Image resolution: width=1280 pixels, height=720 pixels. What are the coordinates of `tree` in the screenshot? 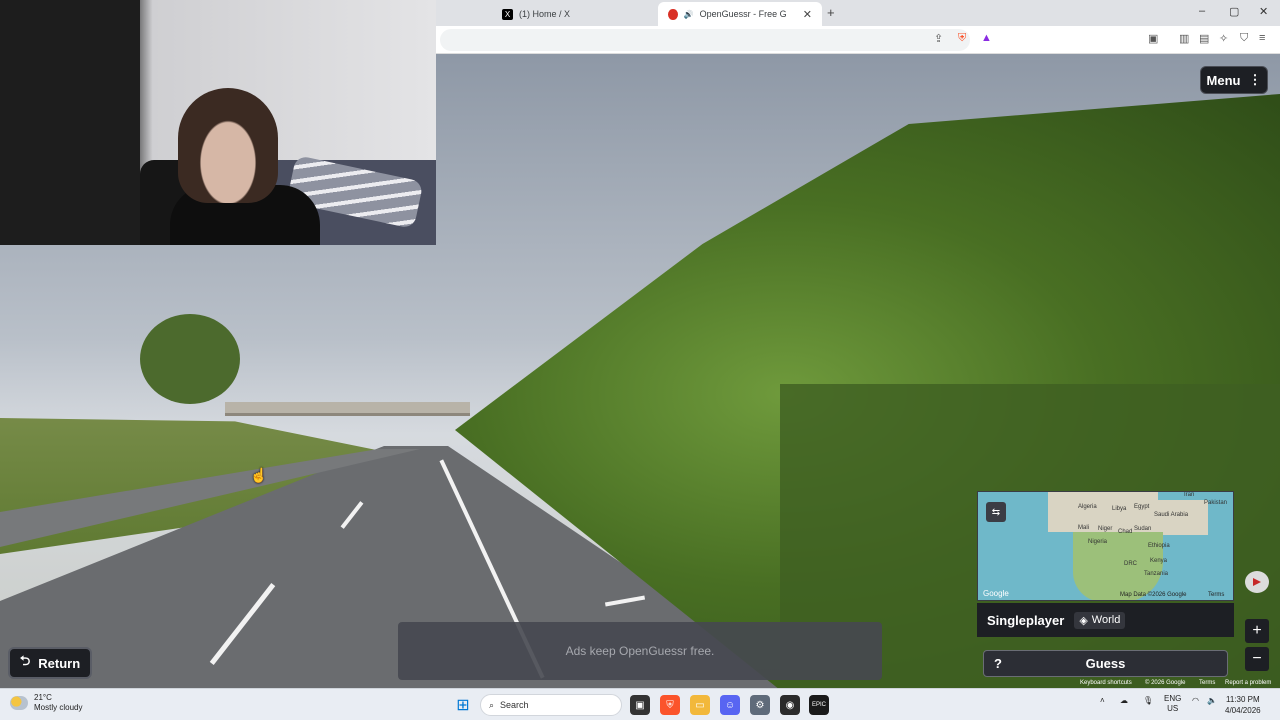 It's located at (190, 359).